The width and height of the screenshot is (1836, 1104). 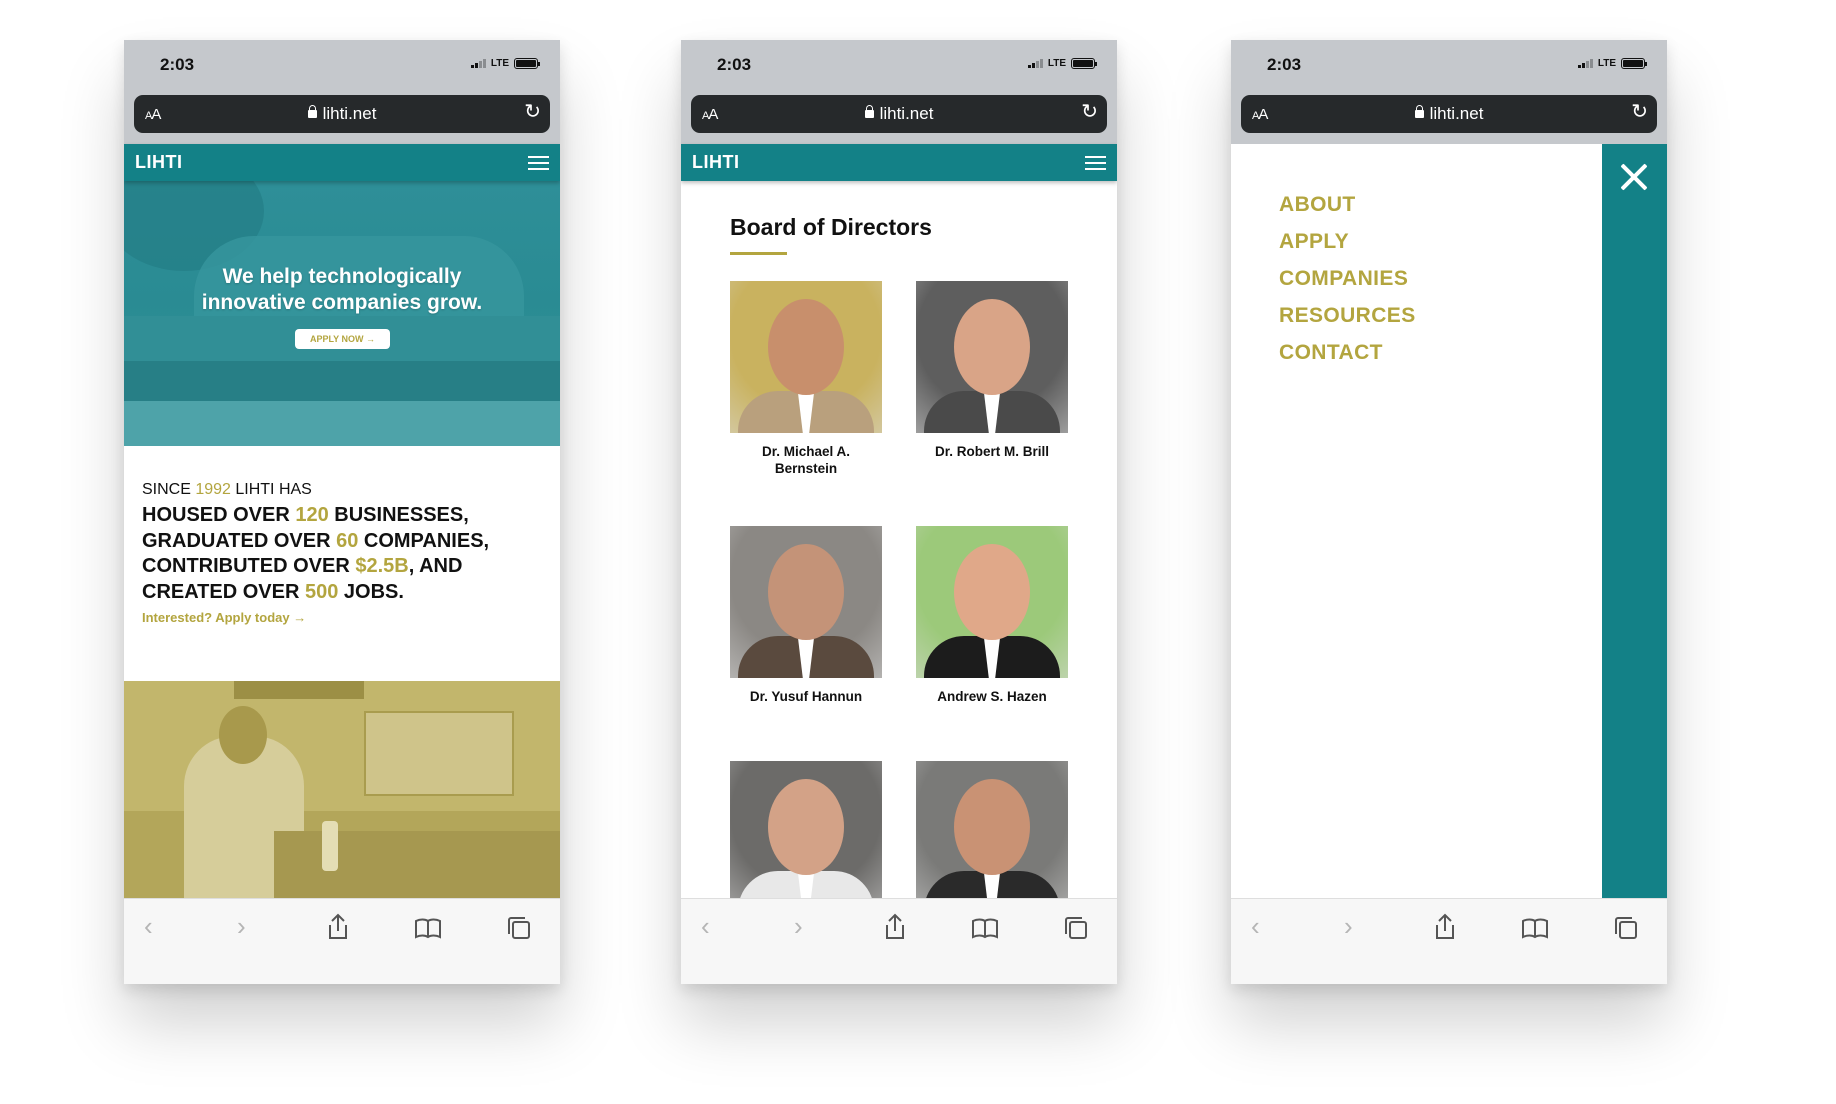 I want to click on apply-now-button: APPLY NOW →, so click(x=342, y=339).